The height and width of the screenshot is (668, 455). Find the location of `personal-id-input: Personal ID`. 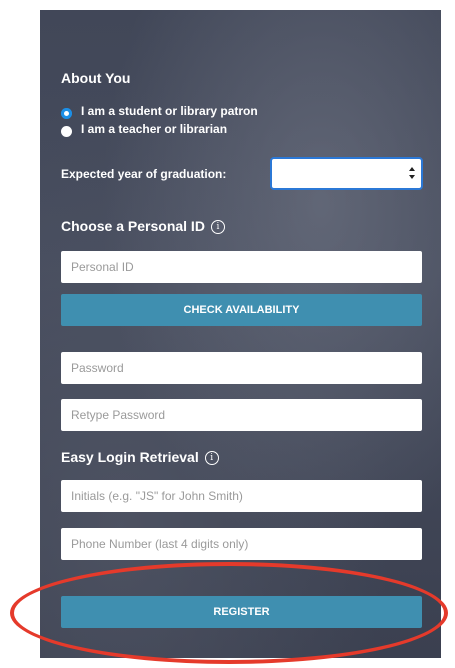

personal-id-input: Personal ID is located at coordinates (241, 267).